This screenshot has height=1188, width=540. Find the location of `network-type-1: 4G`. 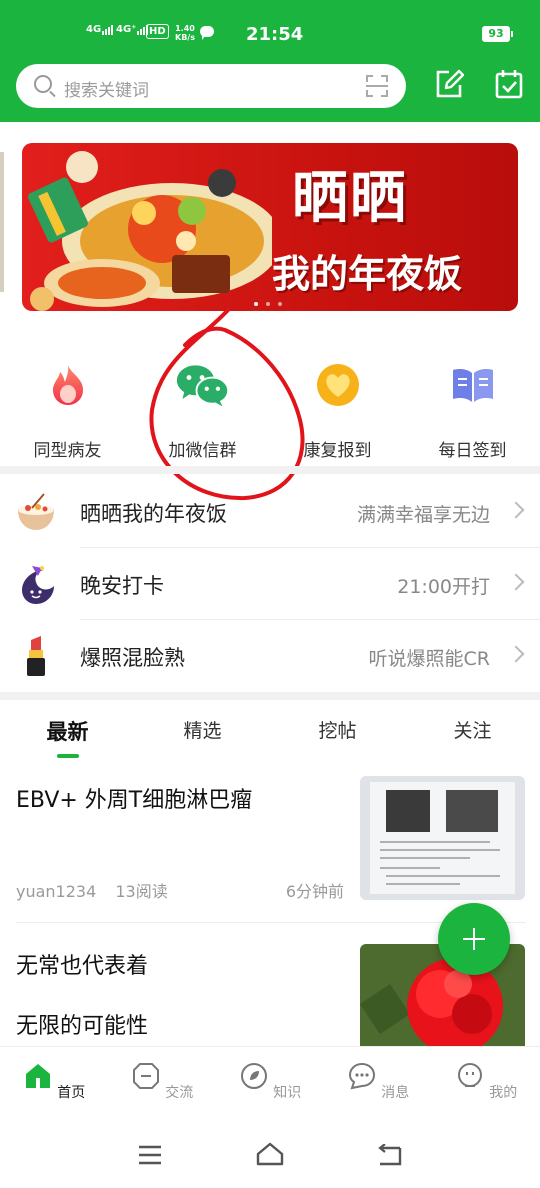

network-type-1: 4G is located at coordinates (94, 29).